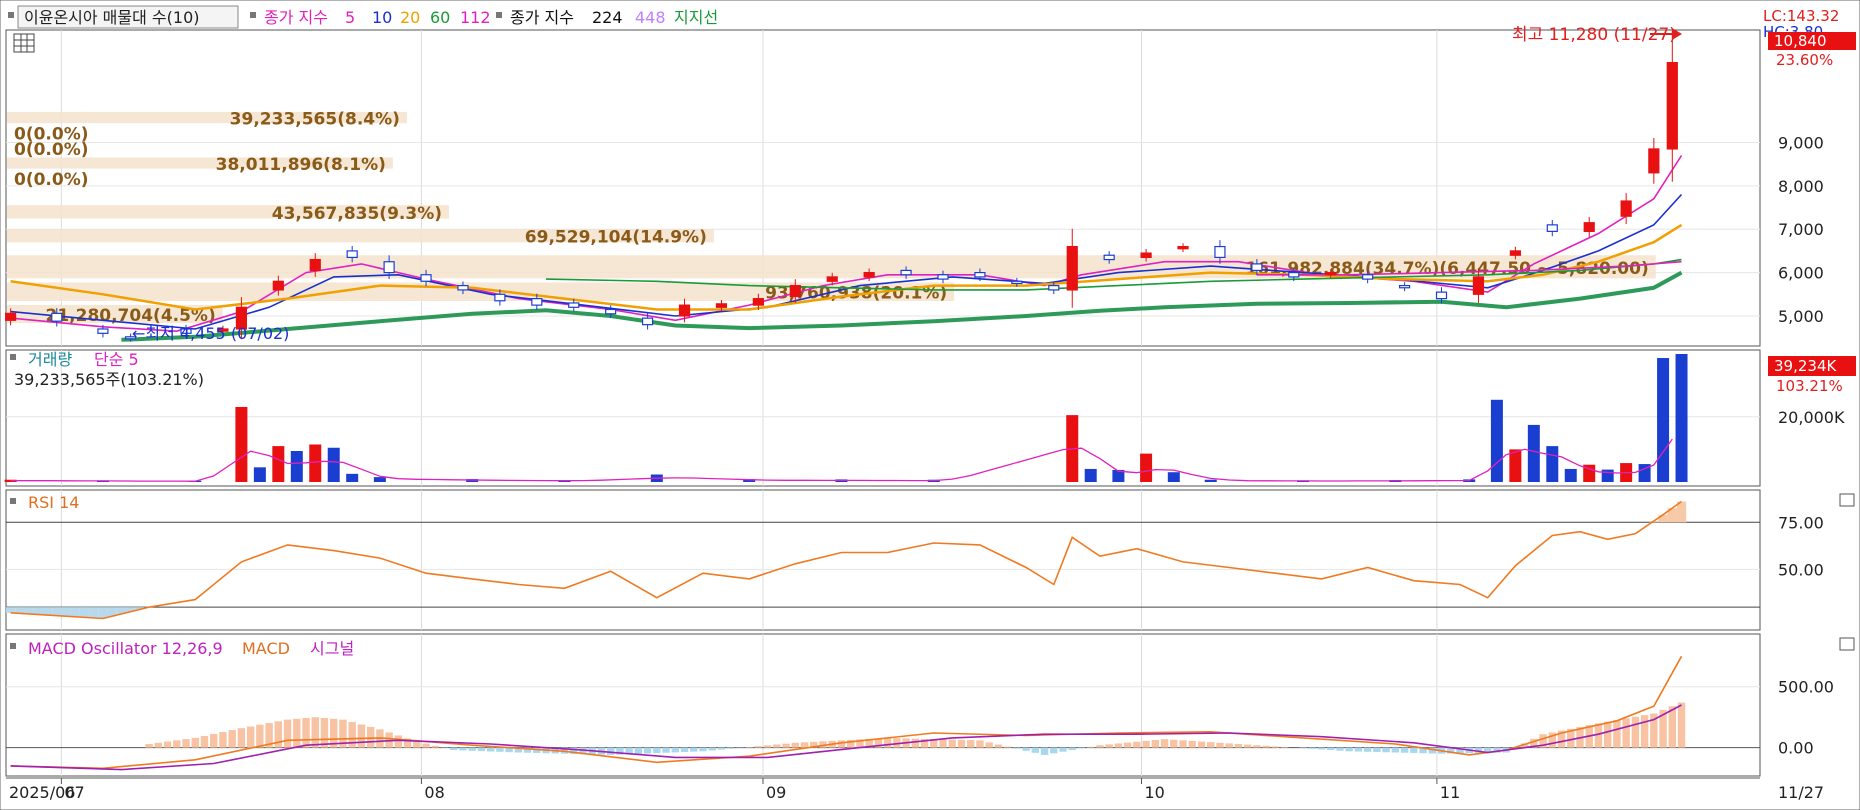 The height and width of the screenshot is (810, 1860). What do you see at coordinates (350, 17) in the screenshot?
I see `ma-period-5: 5` at bounding box center [350, 17].